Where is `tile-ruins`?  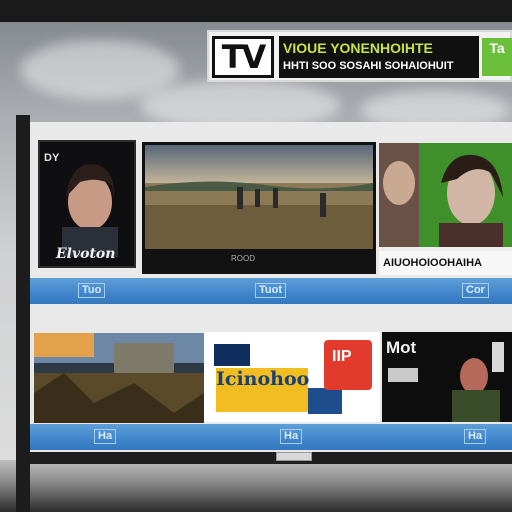 tile-ruins is located at coordinates (119, 378).